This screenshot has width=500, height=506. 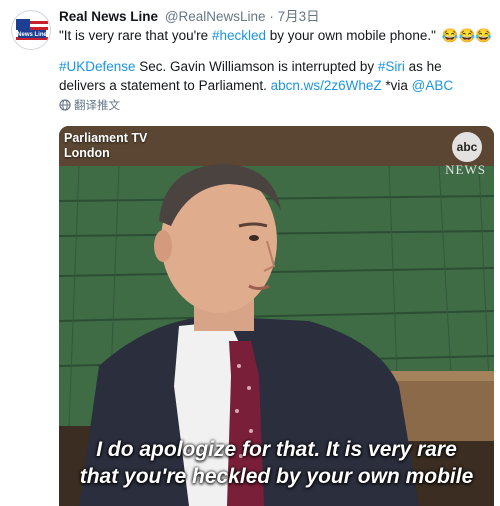 I want to click on quote-text-before: "It is very rare that you're, so click(x=135, y=35).